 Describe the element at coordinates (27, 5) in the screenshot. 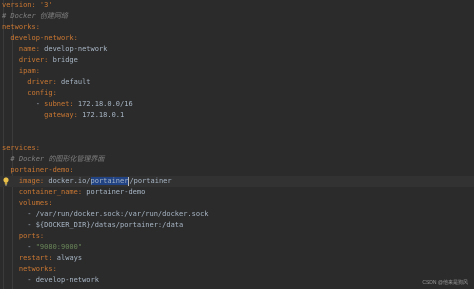

I see `code-token: version: '3'` at that location.